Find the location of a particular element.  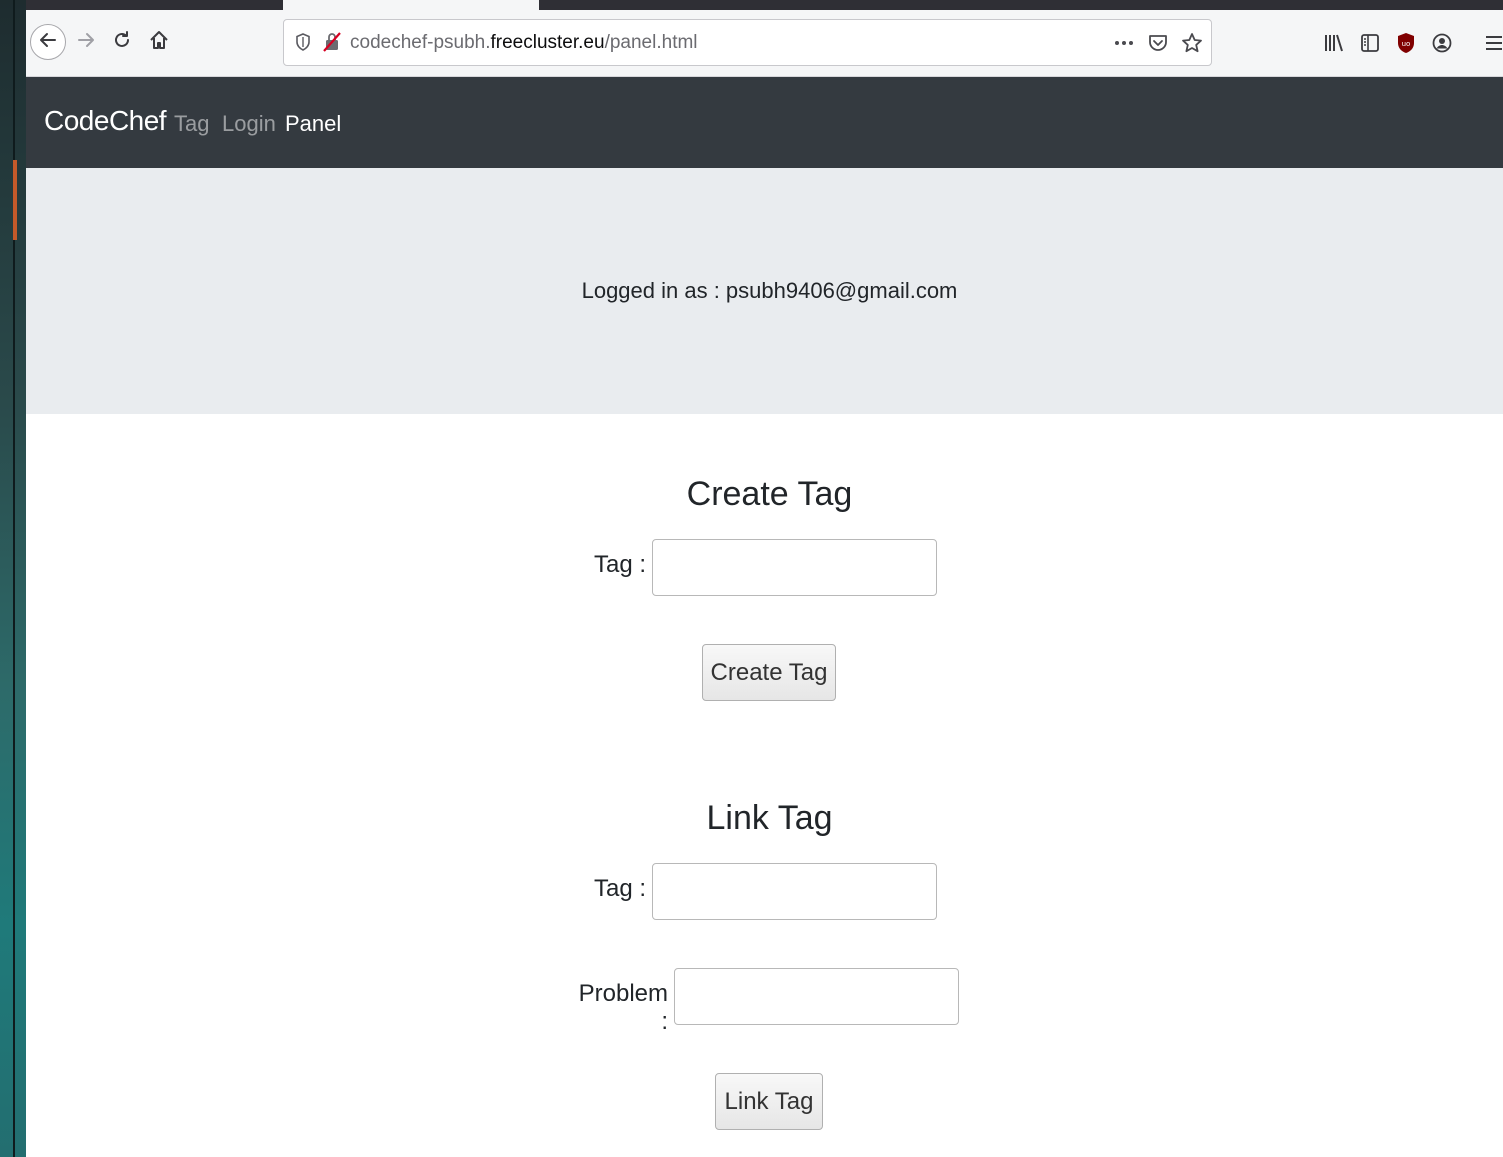

active-tab is located at coordinates (411, 5).